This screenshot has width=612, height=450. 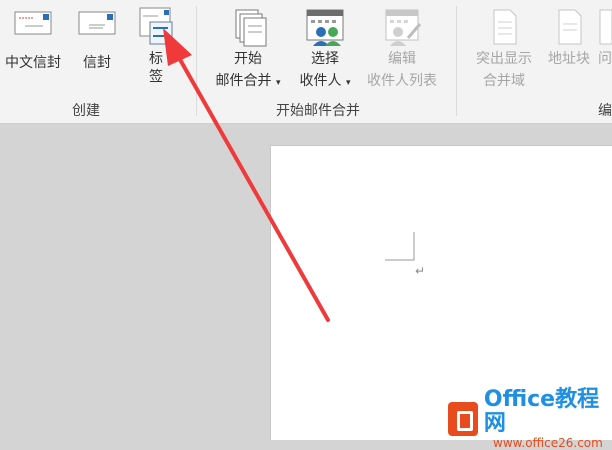 What do you see at coordinates (541, 411) in the screenshot?
I see `watermark-brand: Office教程网` at bounding box center [541, 411].